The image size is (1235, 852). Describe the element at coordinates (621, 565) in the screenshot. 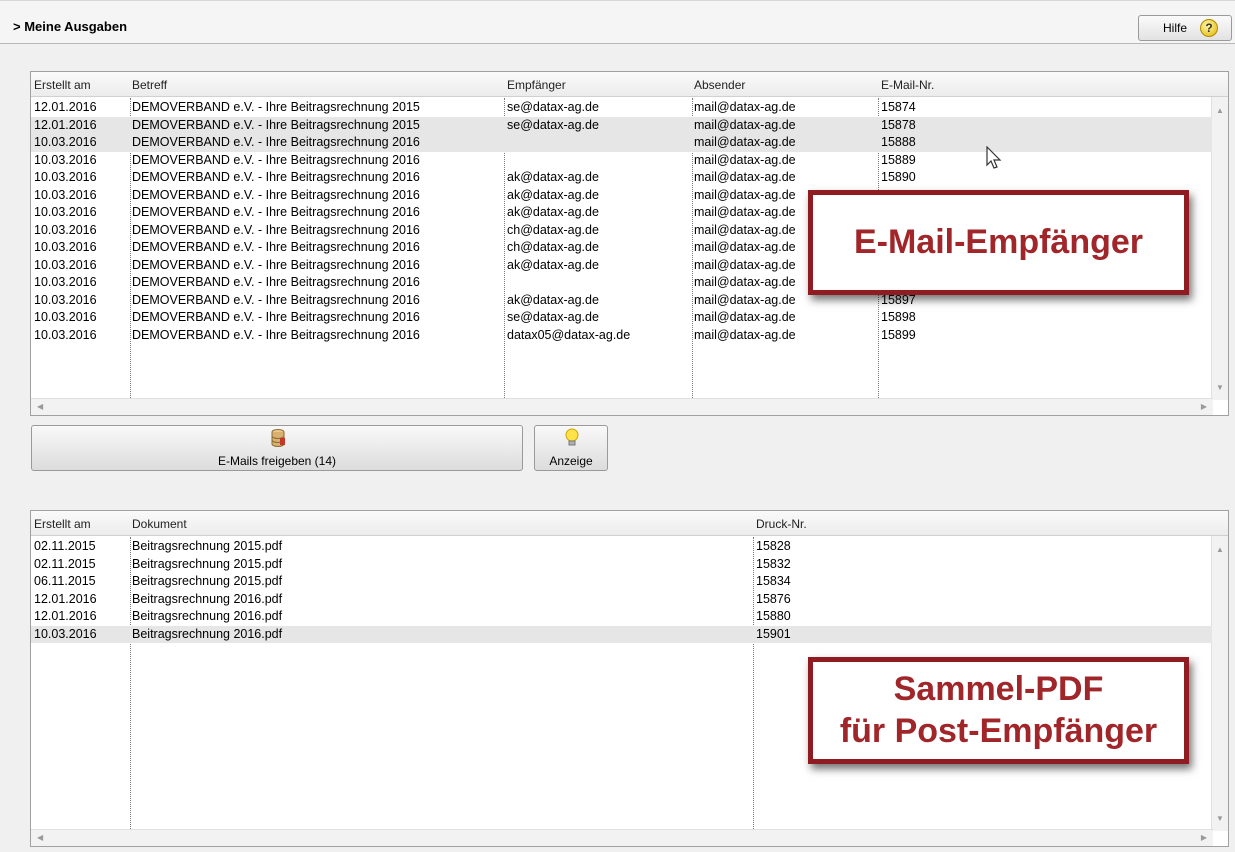

I see `table-row: 02.11.2015 Beitragsrechnung 2015.pdf 15832` at that location.